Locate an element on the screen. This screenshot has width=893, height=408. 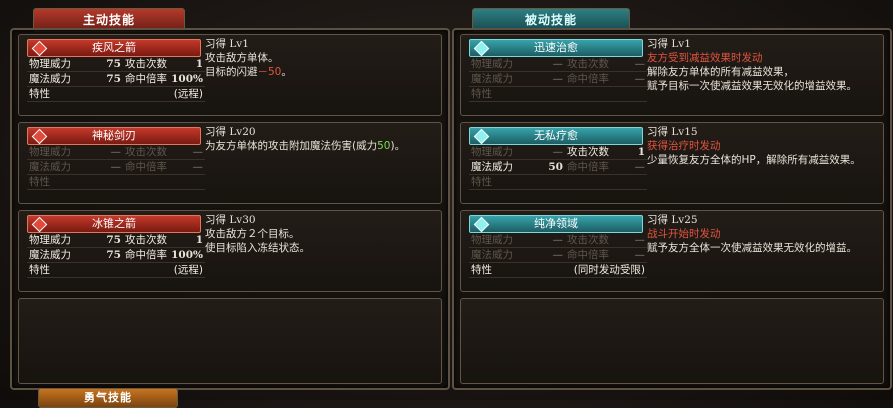
skill-name: 迅速治愈 is located at coordinates (556, 47).